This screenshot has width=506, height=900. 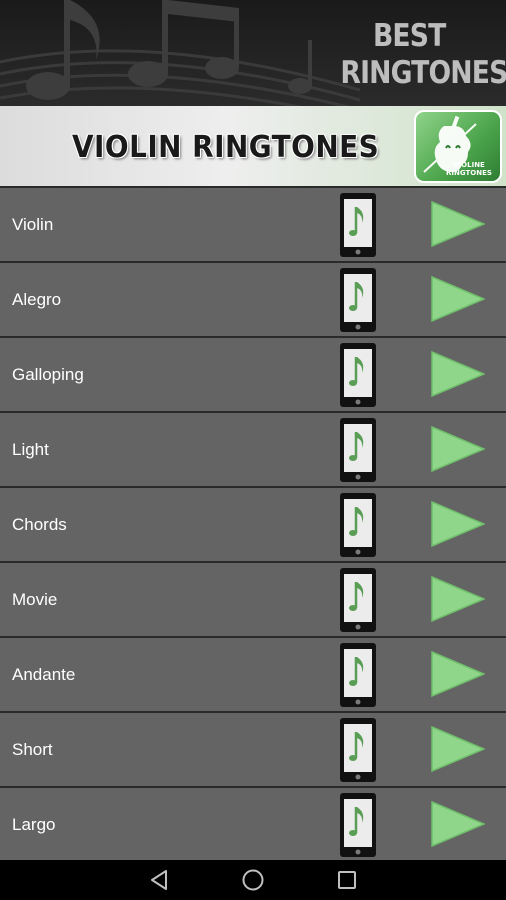 What do you see at coordinates (34, 824) in the screenshot?
I see `ringtone-name: Largo` at bounding box center [34, 824].